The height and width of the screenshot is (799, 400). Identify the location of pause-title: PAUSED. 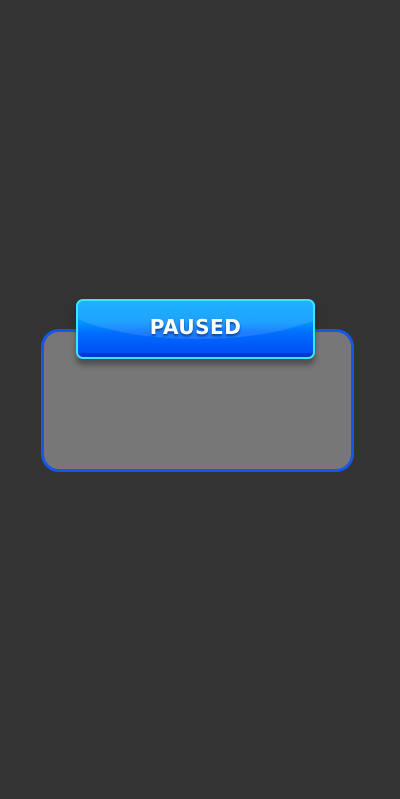
(195, 327).